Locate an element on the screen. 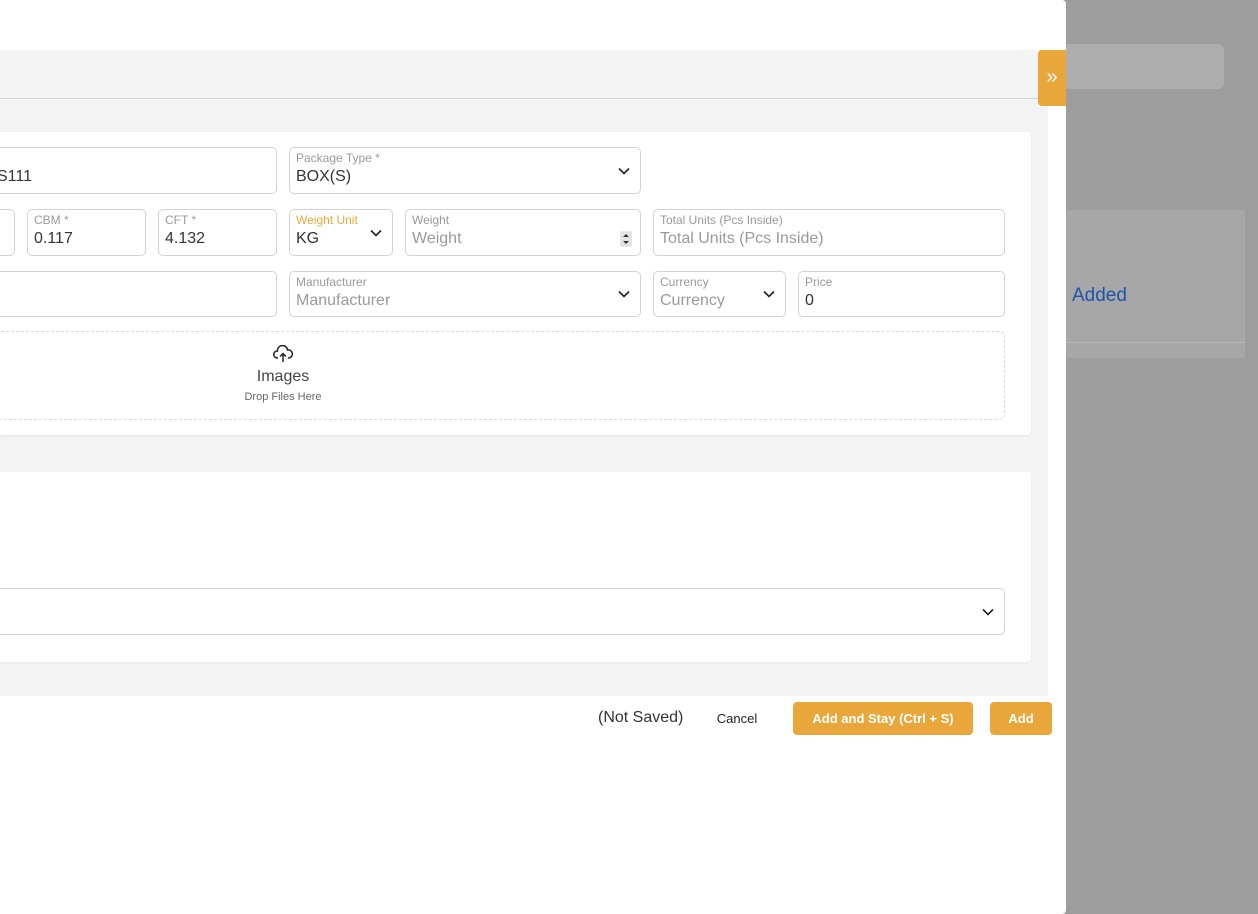  cbm-label: CBM * is located at coordinates (51, 220).